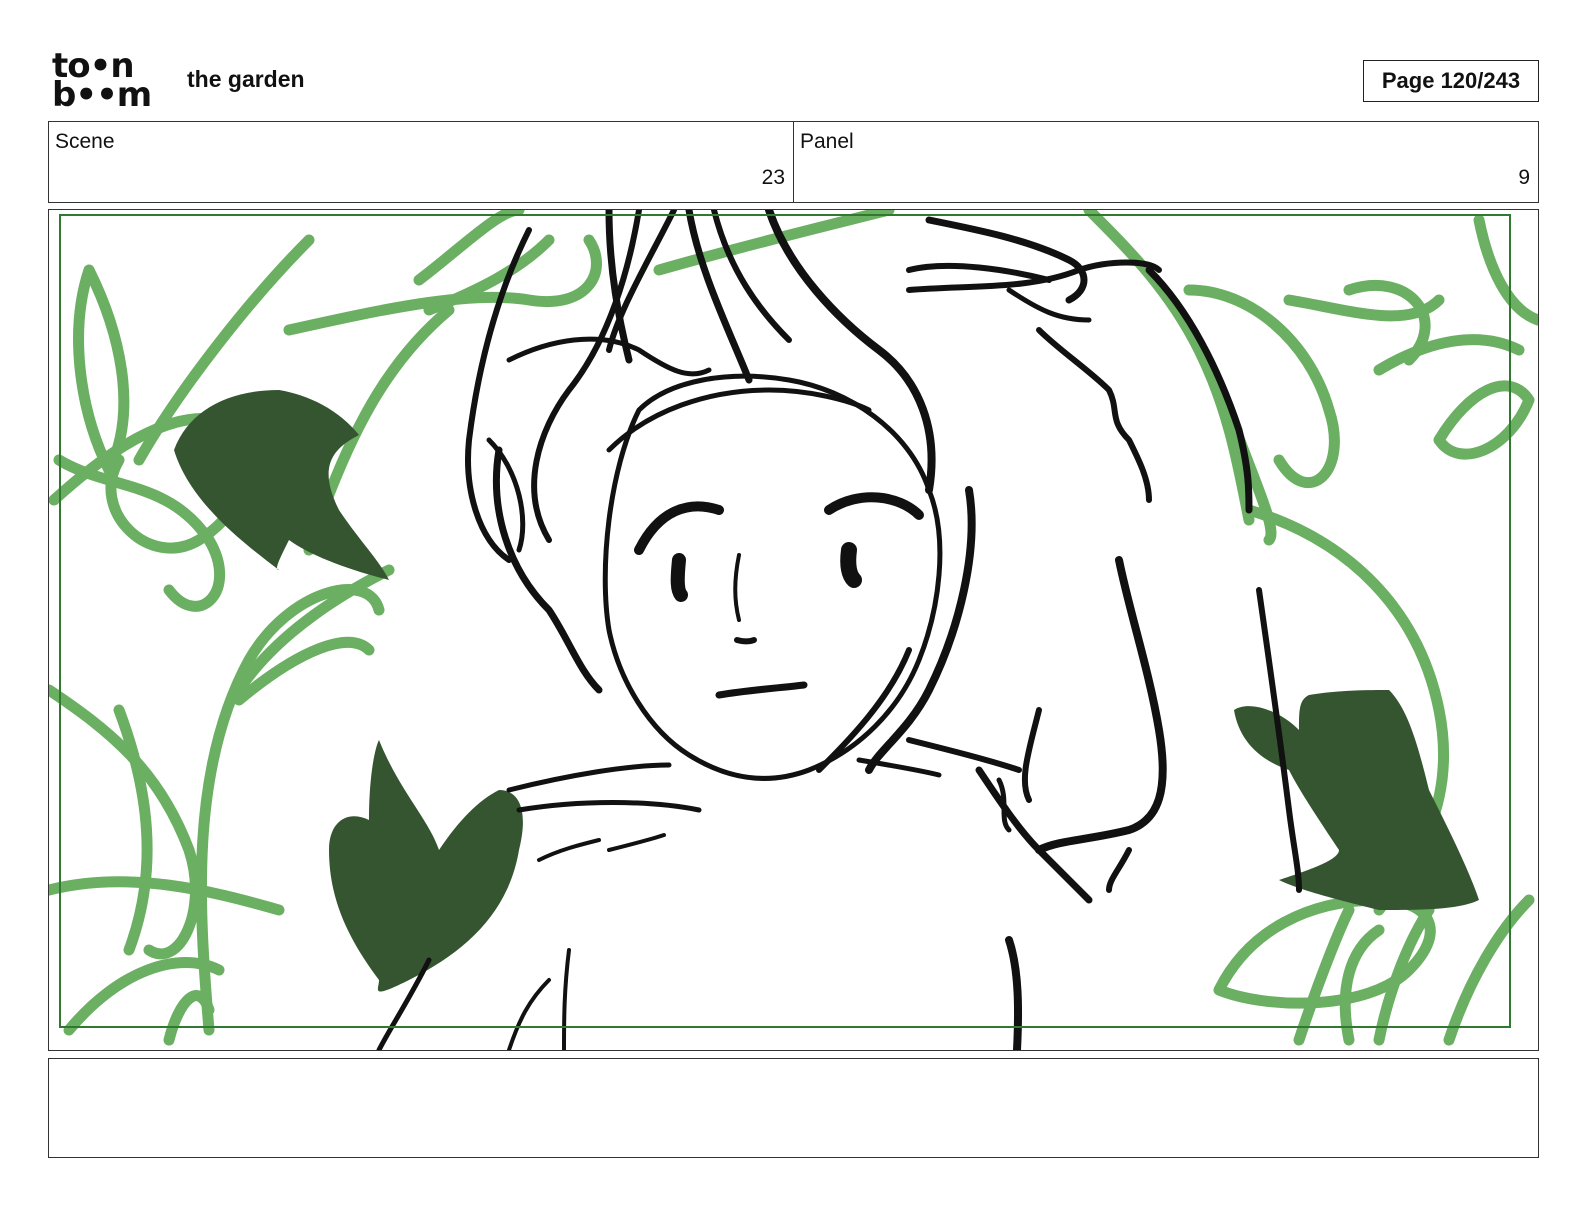  I want to click on scene-panel-info: Scene 23 Panel 9, so click(793, 162).